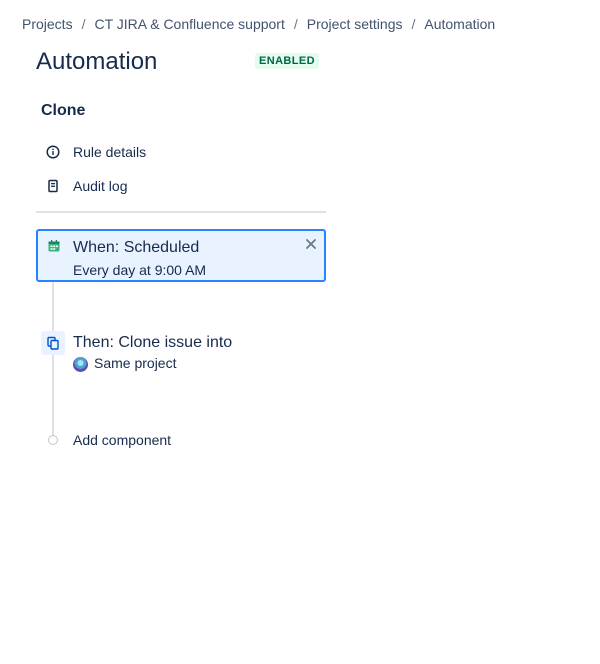 The height and width of the screenshot is (664, 600). Describe the element at coordinates (181, 212) in the screenshot. I see `divider` at that location.